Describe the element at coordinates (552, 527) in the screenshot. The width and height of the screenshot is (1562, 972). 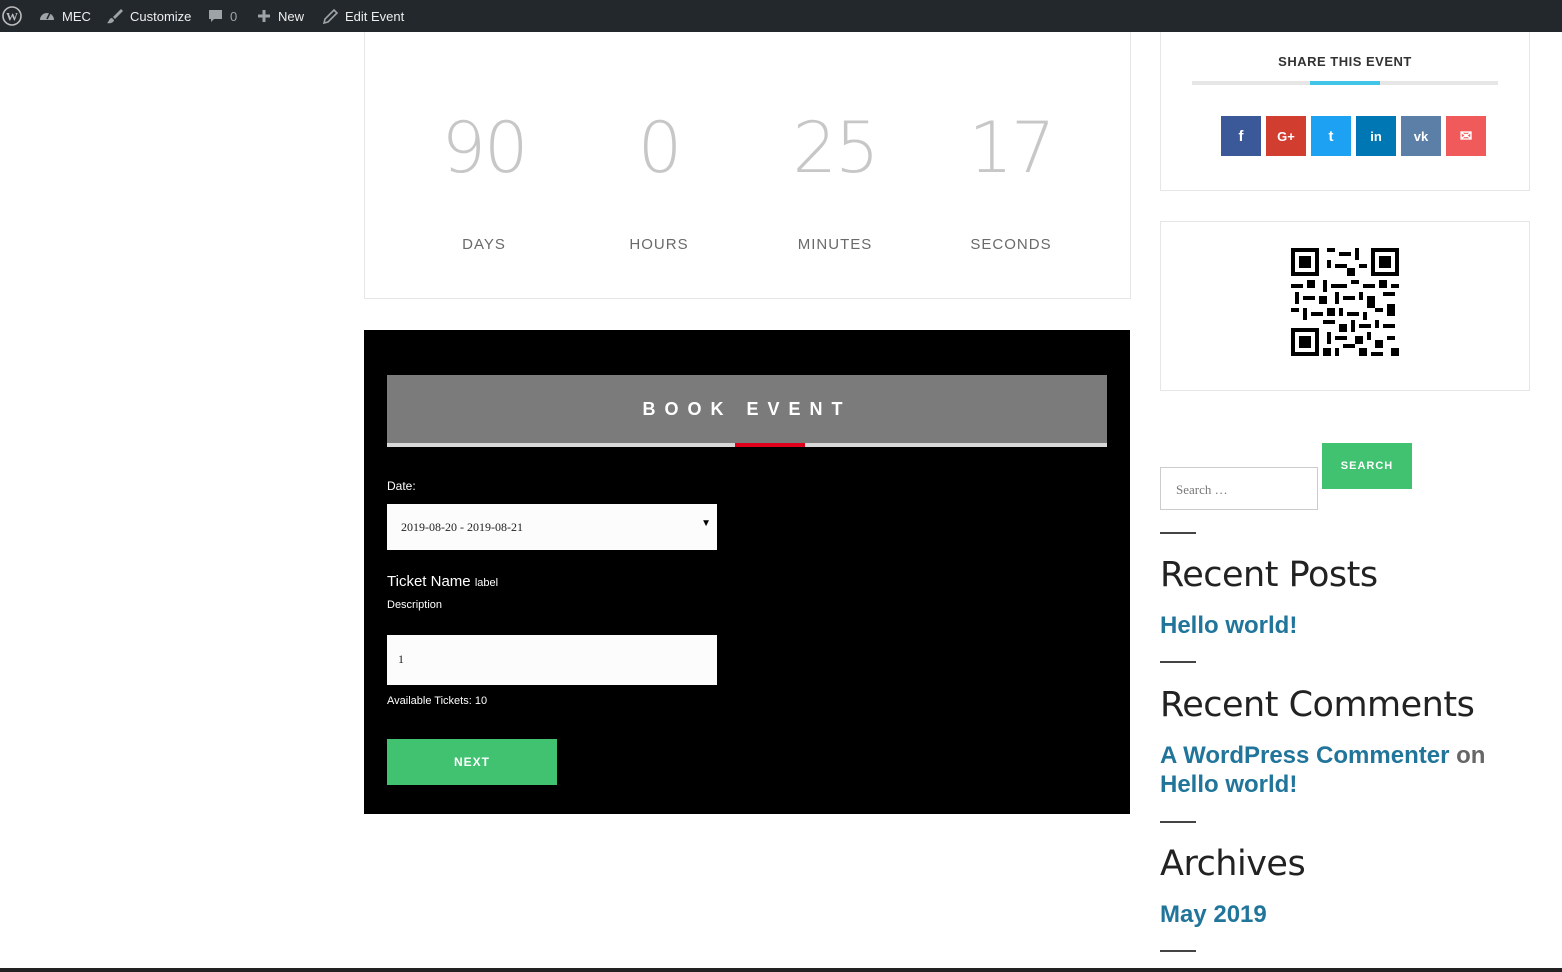
I see `date-select: 2019-08-20 - 2019-08-21 ▼` at that location.